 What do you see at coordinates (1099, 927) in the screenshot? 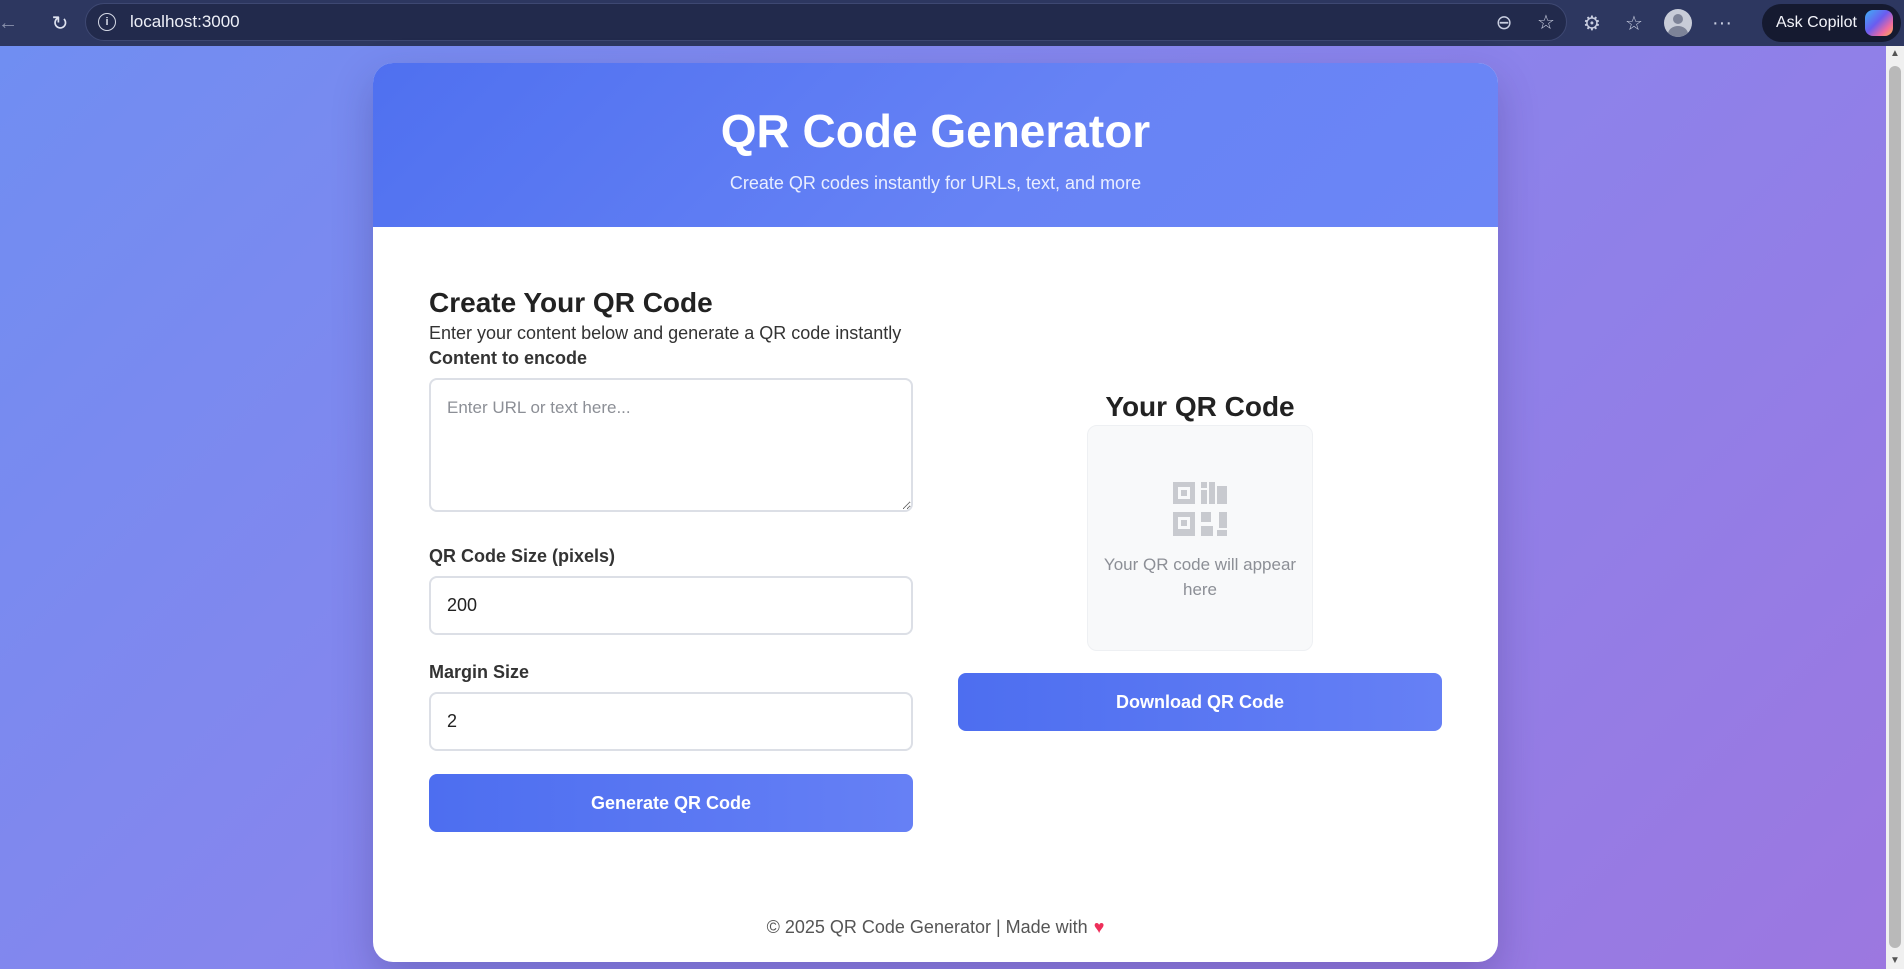
I see `heart-icon: ♥` at bounding box center [1099, 927].